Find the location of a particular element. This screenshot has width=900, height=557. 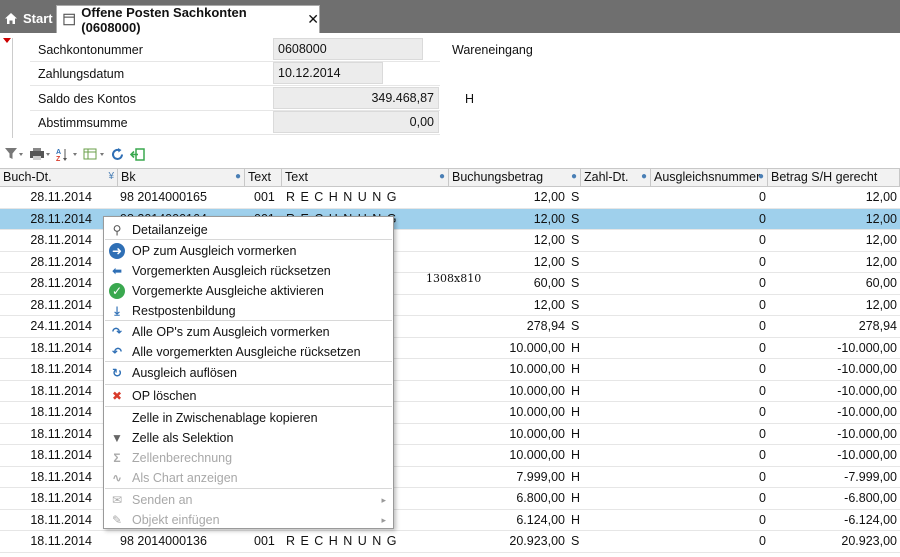

context-menu-item: ↷ Alle OP's zum Ausgleich vormerken is located at coordinates (248, 332).